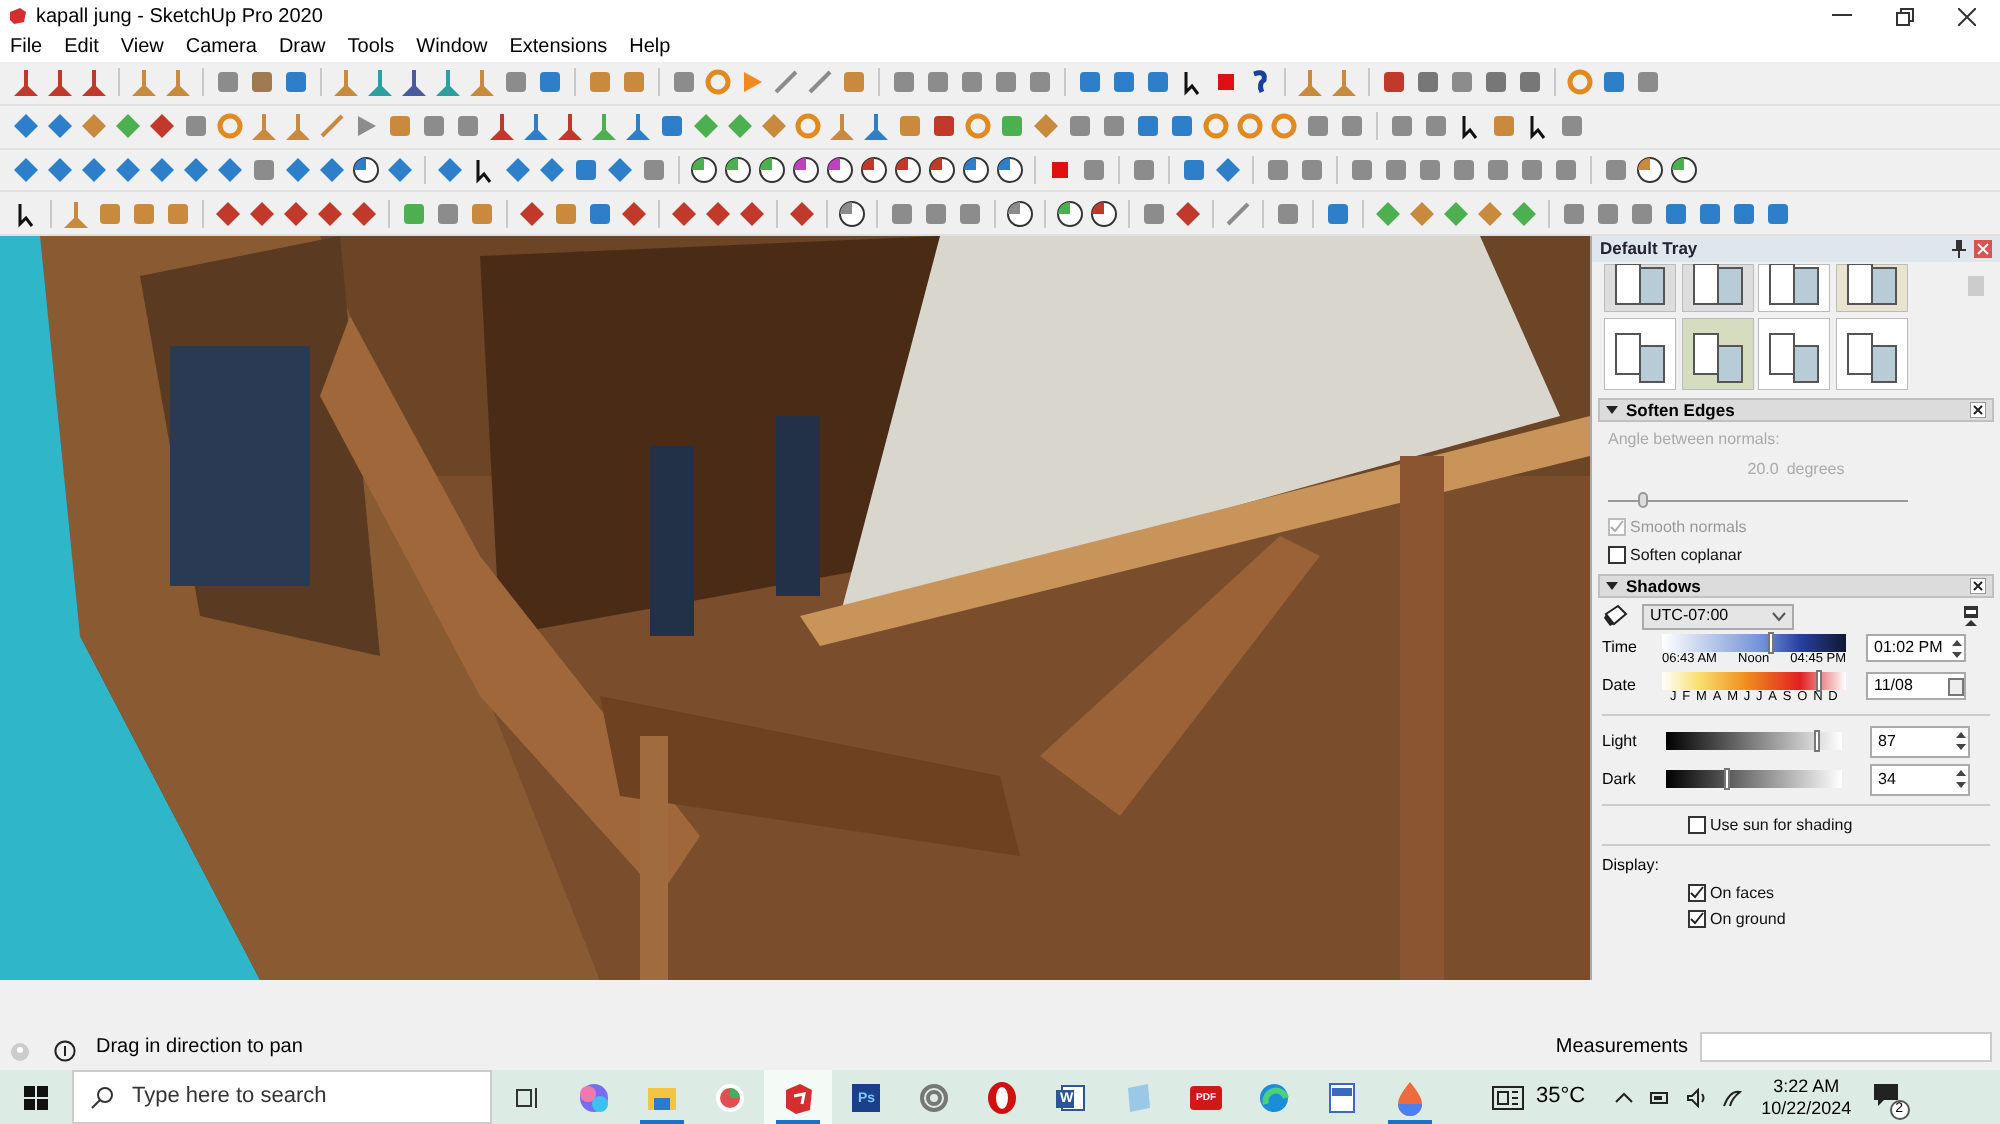 This screenshot has width=2000, height=1124. What do you see at coordinates (1806, 1086) in the screenshot?
I see `clock-time: 3:22 AM` at bounding box center [1806, 1086].